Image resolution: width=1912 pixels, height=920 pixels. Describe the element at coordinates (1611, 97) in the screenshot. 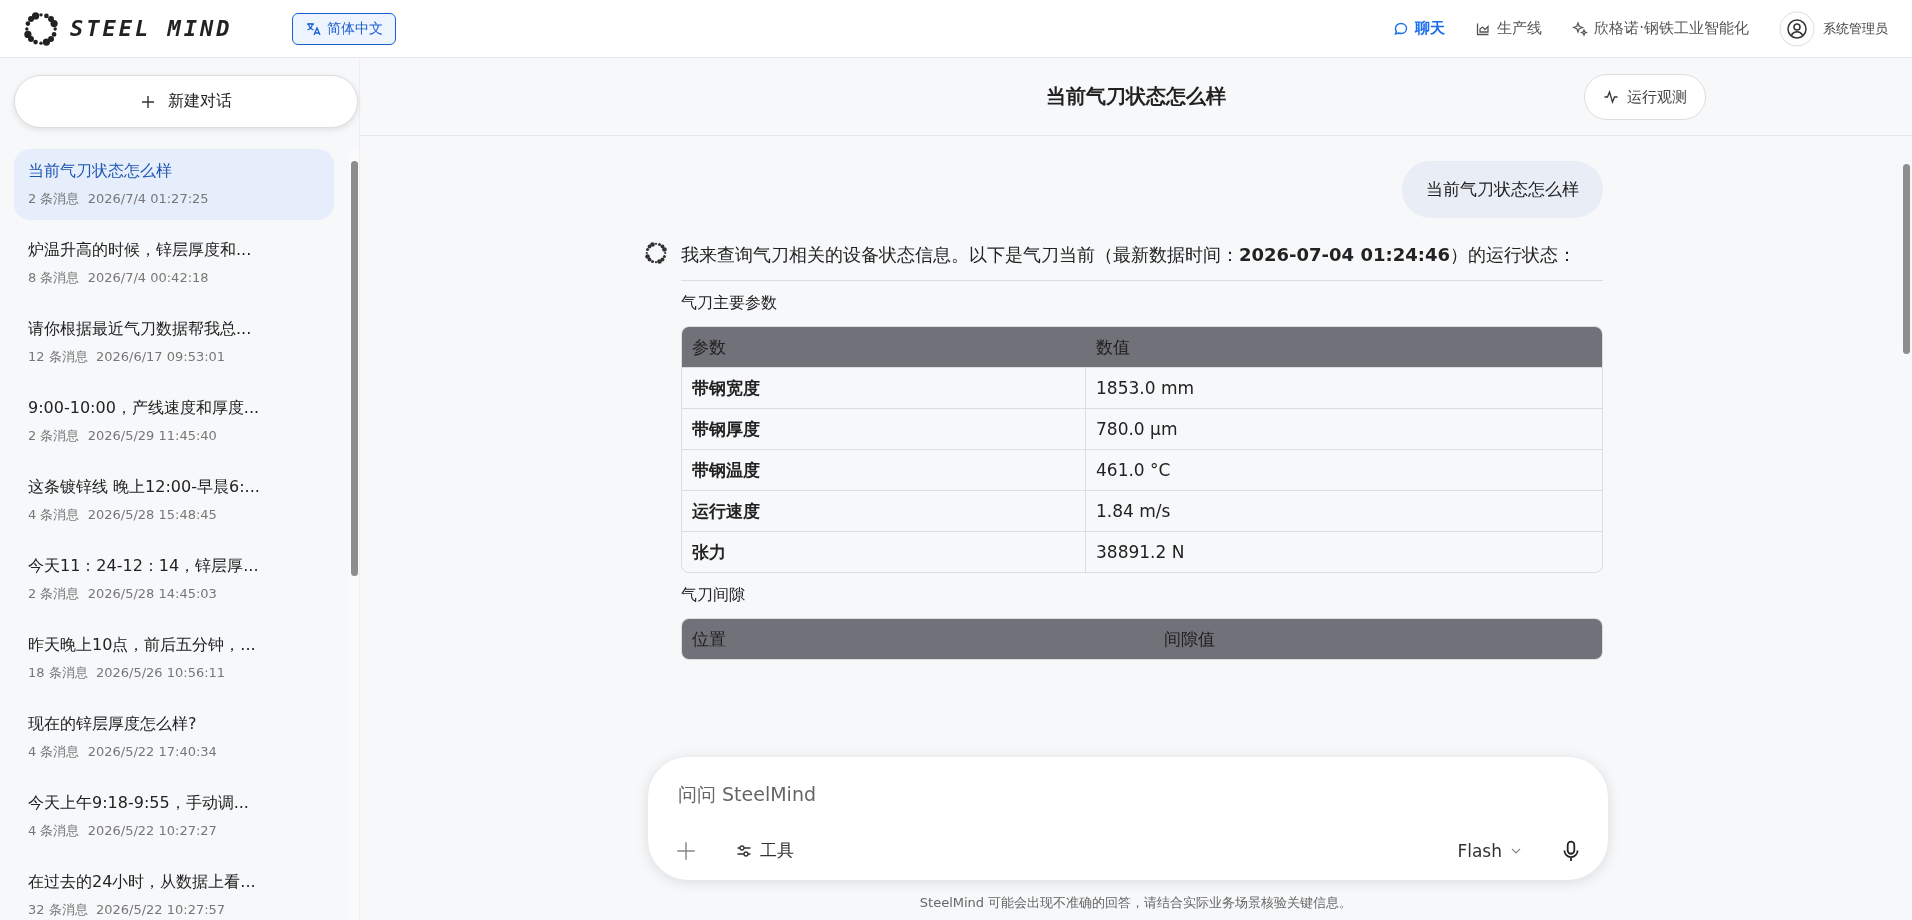

I see `pulse-icon` at that location.